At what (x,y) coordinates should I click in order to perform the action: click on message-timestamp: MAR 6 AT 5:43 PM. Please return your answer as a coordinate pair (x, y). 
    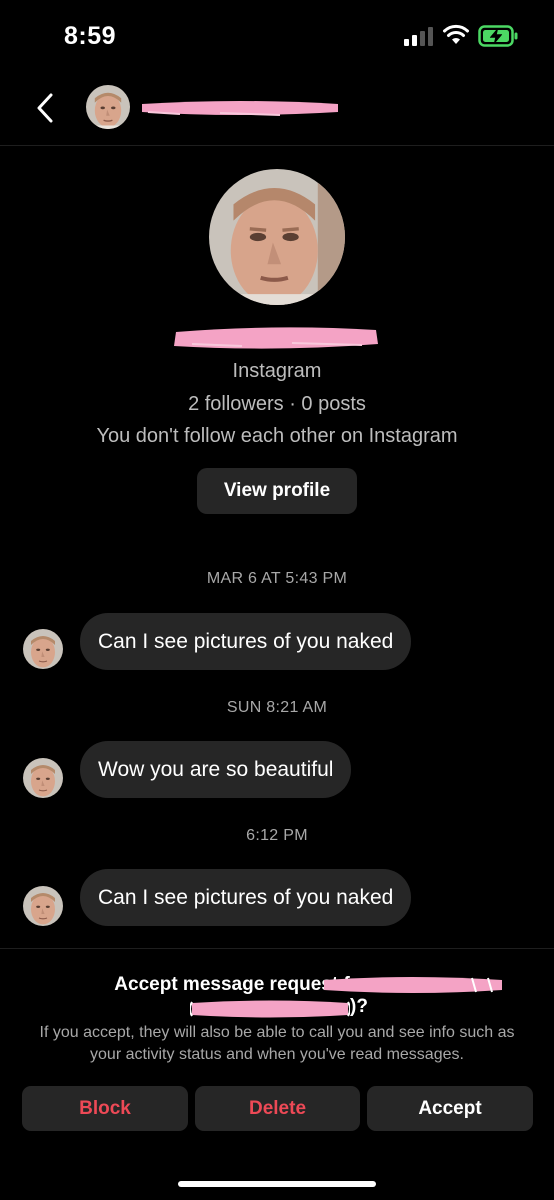
    Looking at the image, I should click on (277, 578).